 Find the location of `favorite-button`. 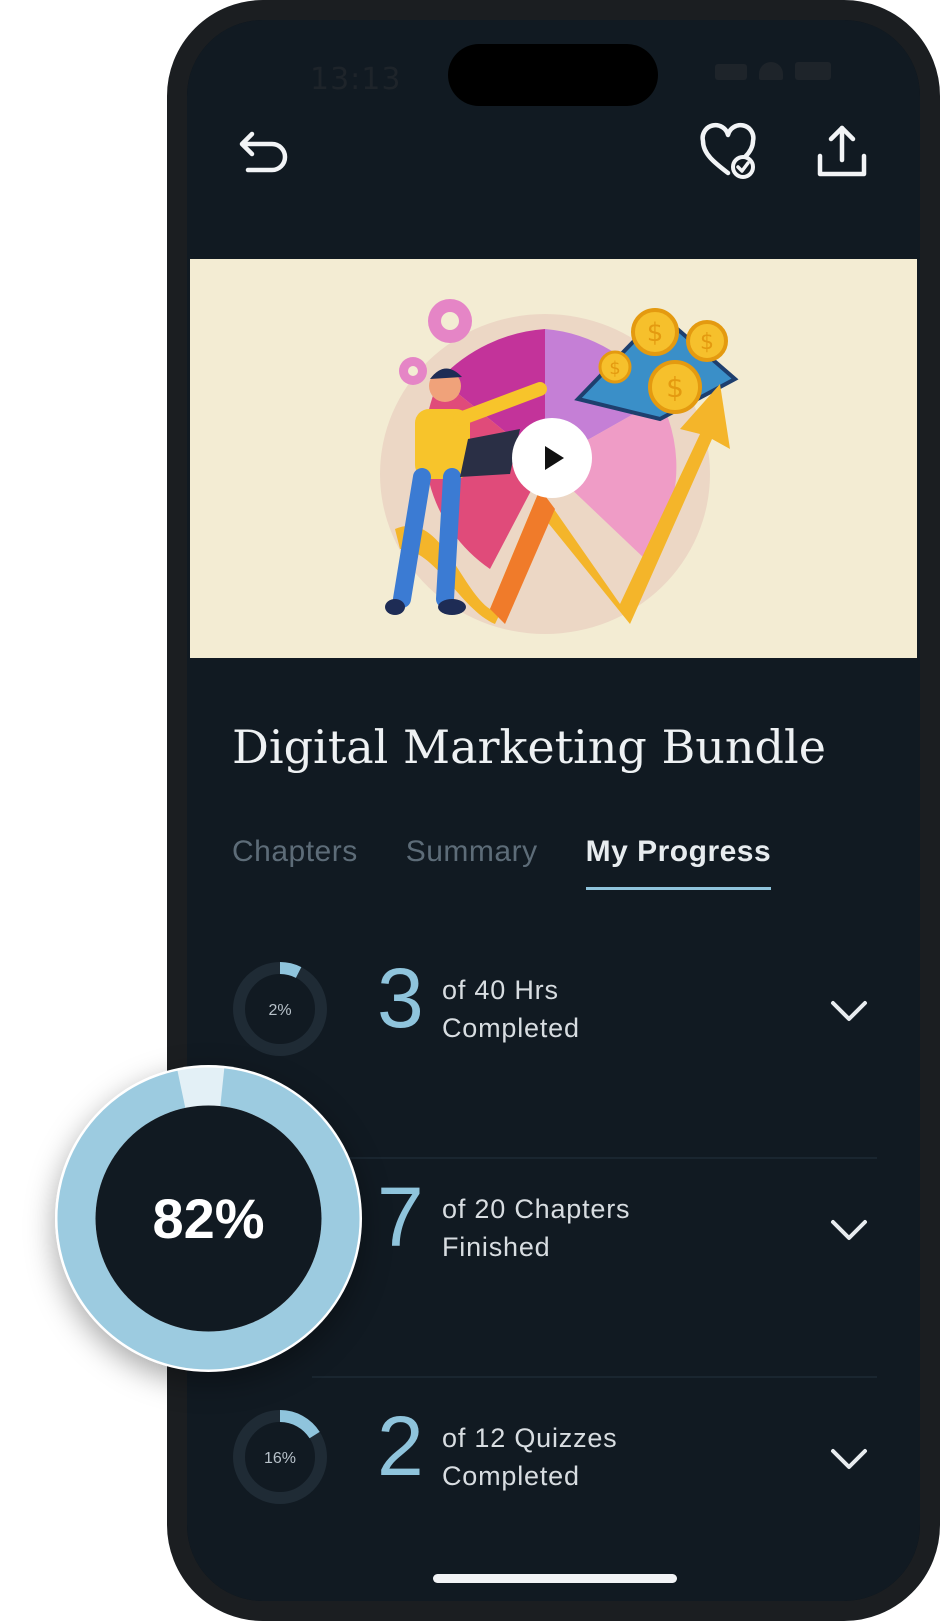

favorite-button is located at coordinates (728, 152).